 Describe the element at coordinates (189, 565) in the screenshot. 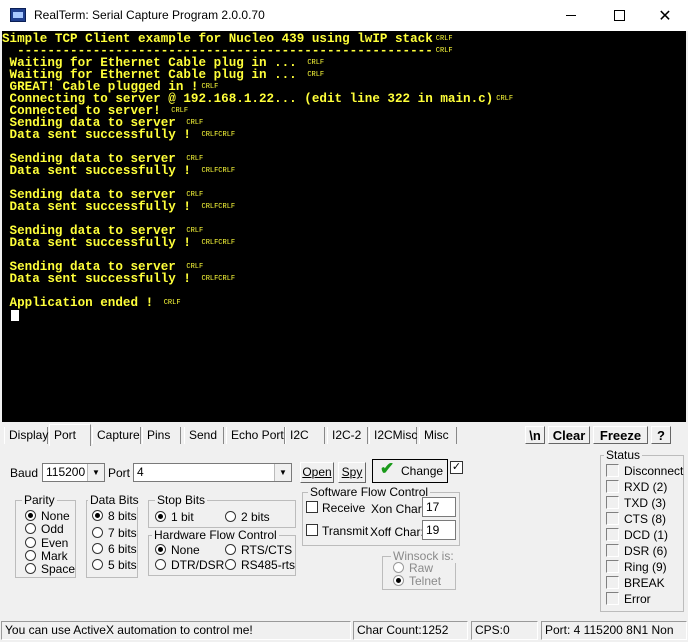

I see `hwflow-dtrdsr-radio: DTR/DSR` at that location.